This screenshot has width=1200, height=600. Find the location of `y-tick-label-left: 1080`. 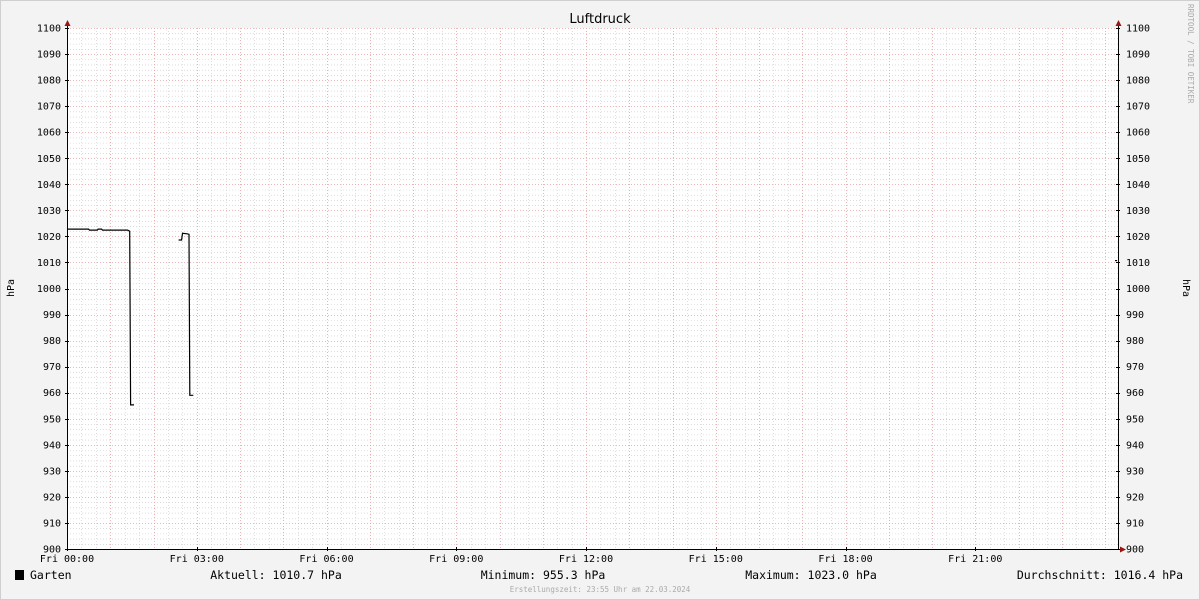

y-tick-label-left: 1080 is located at coordinates (49, 81).